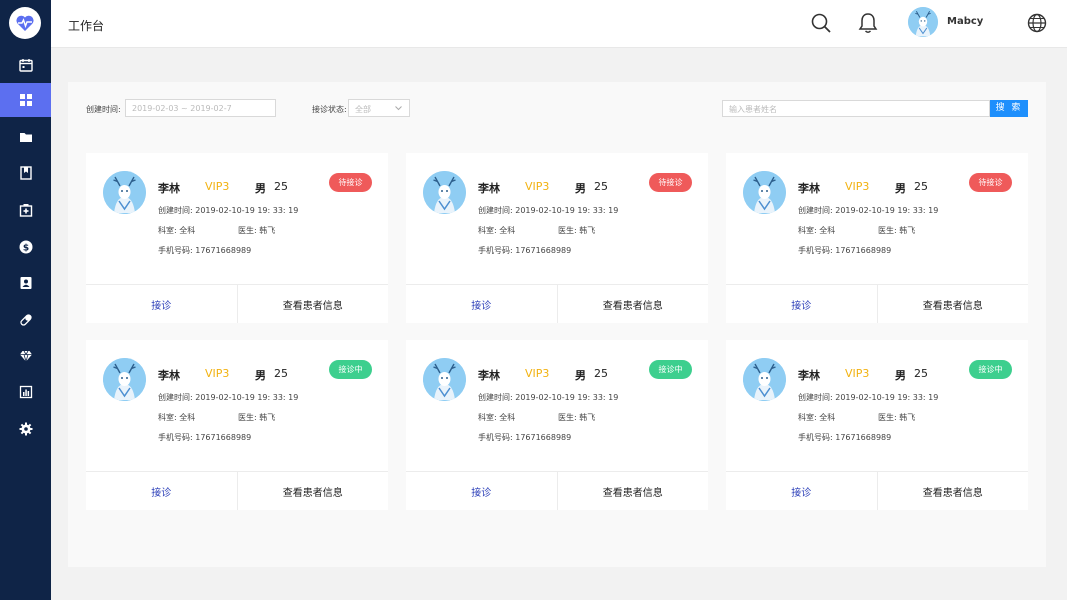 This screenshot has height=600, width=1067. I want to click on settings-icon, so click(25, 429).